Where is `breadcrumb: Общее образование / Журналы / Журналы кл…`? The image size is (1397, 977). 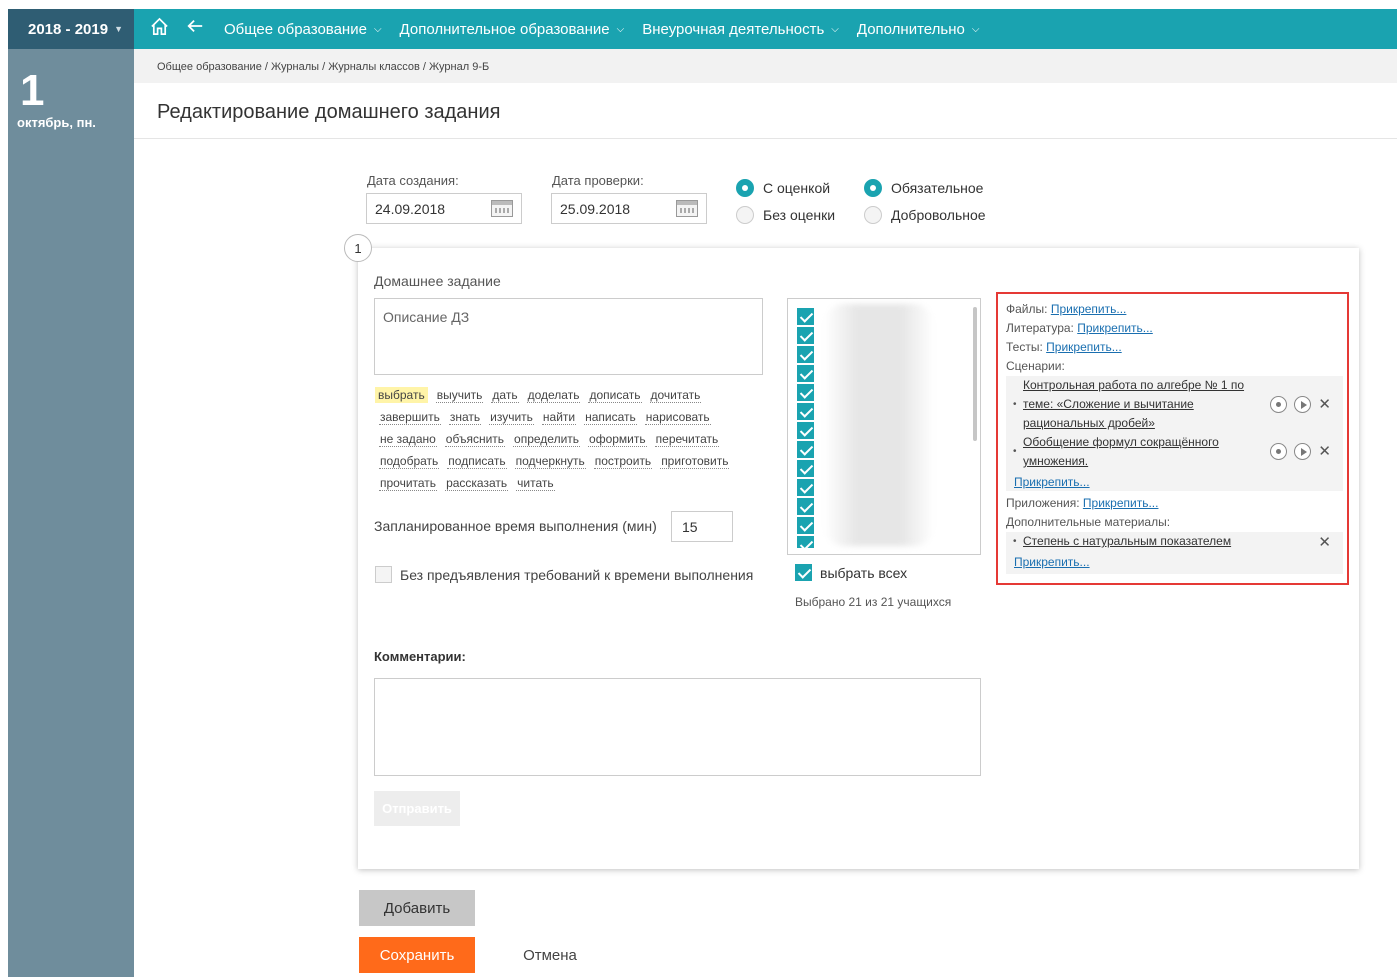 breadcrumb: Общее образование / Журналы / Журналы кл… is located at coordinates (765, 66).